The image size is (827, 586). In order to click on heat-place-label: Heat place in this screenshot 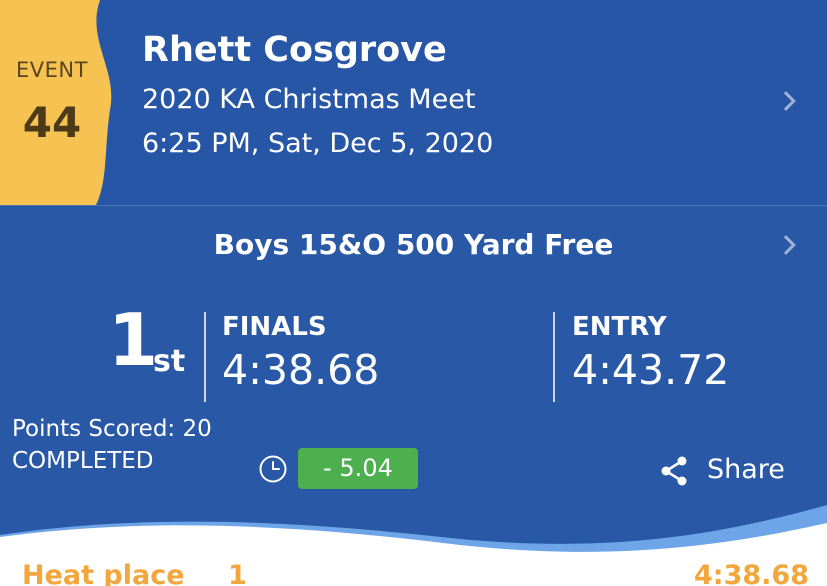, I will do `click(103, 573)`.